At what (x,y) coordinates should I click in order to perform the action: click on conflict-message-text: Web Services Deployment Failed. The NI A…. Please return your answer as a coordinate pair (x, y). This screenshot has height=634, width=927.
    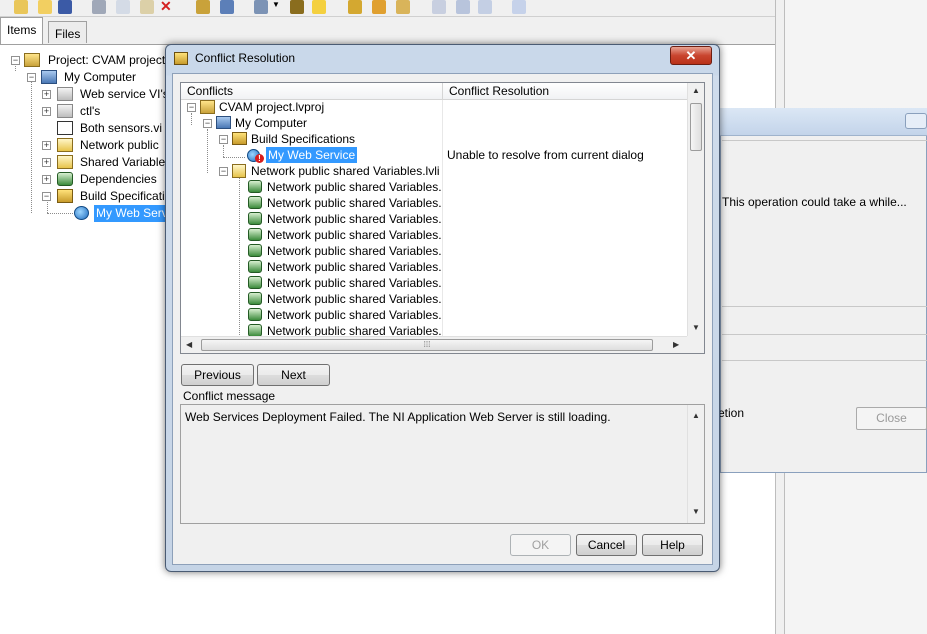
    Looking at the image, I should click on (398, 417).